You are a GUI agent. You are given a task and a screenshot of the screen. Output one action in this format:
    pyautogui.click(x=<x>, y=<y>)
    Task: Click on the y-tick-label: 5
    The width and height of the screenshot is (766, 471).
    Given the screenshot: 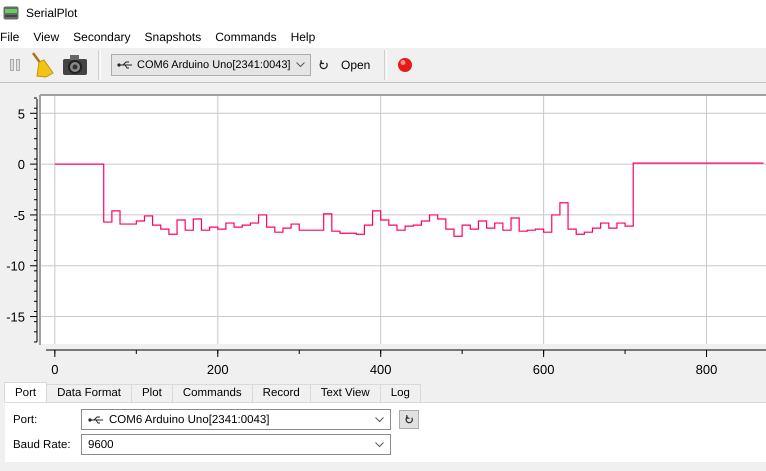 What is the action you would take?
    pyautogui.click(x=21, y=114)
    